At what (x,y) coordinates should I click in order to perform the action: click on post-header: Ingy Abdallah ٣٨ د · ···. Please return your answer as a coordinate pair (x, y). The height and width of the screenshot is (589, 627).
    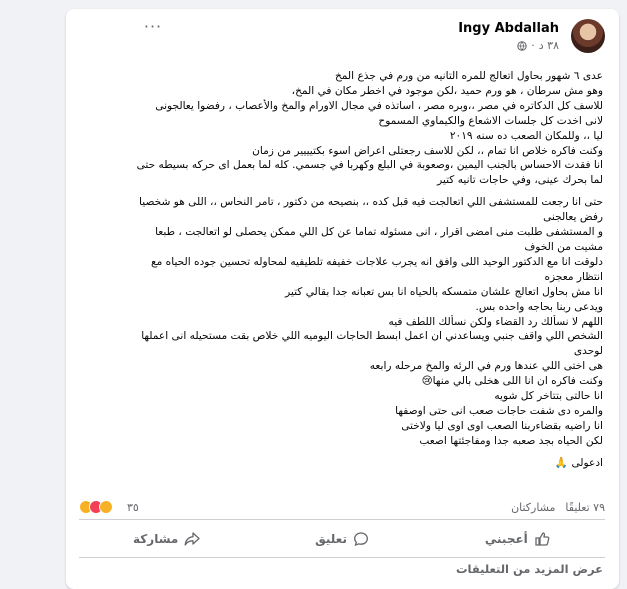
    Looking at the image, I should click on (374, 39).